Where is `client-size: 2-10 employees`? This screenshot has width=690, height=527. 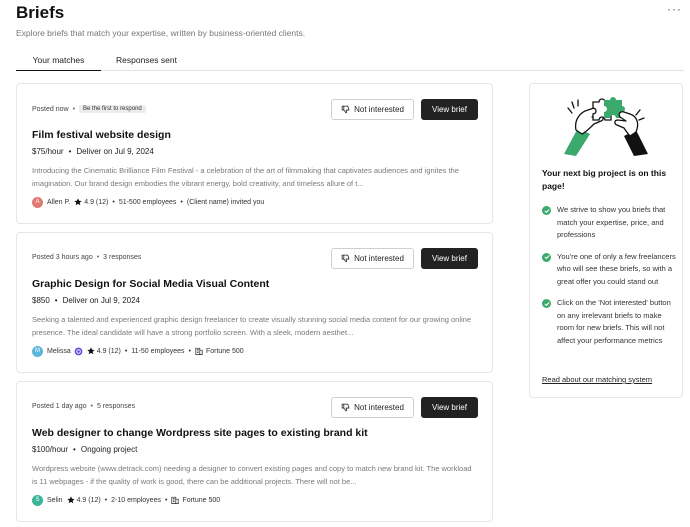
client-size: 2-10 employees is located at coordinates (136, 500).